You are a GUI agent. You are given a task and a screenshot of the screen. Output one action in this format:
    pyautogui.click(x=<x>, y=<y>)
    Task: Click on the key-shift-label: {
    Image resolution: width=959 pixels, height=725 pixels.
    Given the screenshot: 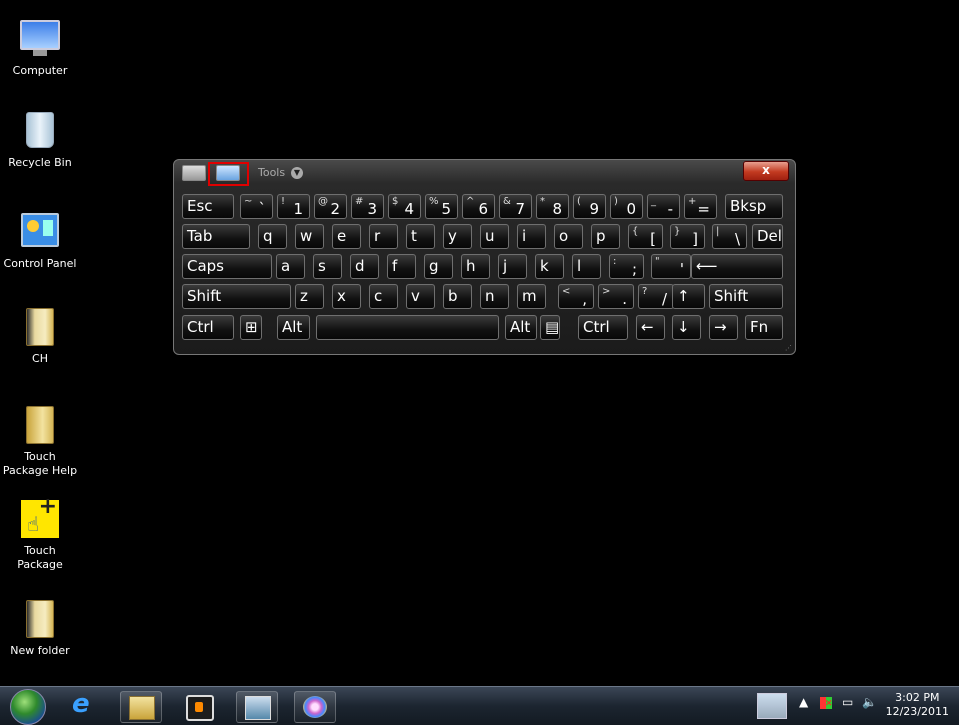 What is the action you would take?
    pyautogui.click(x=635, y=231)
    